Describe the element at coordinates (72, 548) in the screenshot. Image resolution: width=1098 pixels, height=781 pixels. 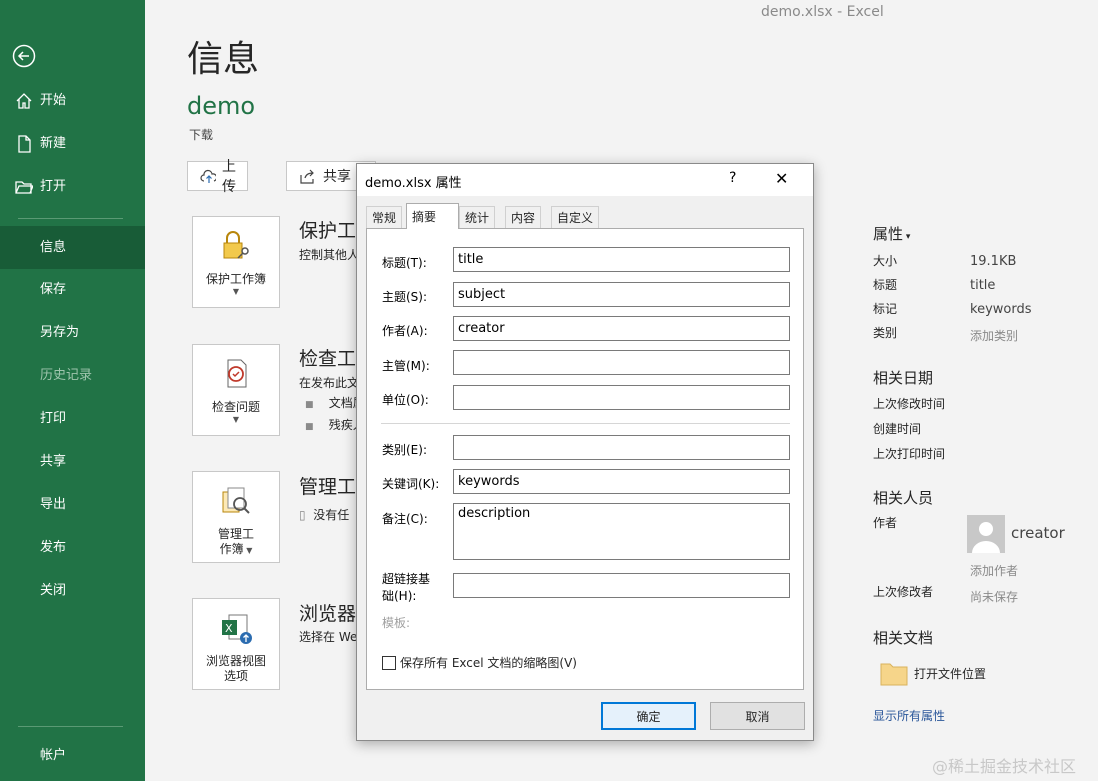
I see `sidebar-item-publish: 发布` at that location.